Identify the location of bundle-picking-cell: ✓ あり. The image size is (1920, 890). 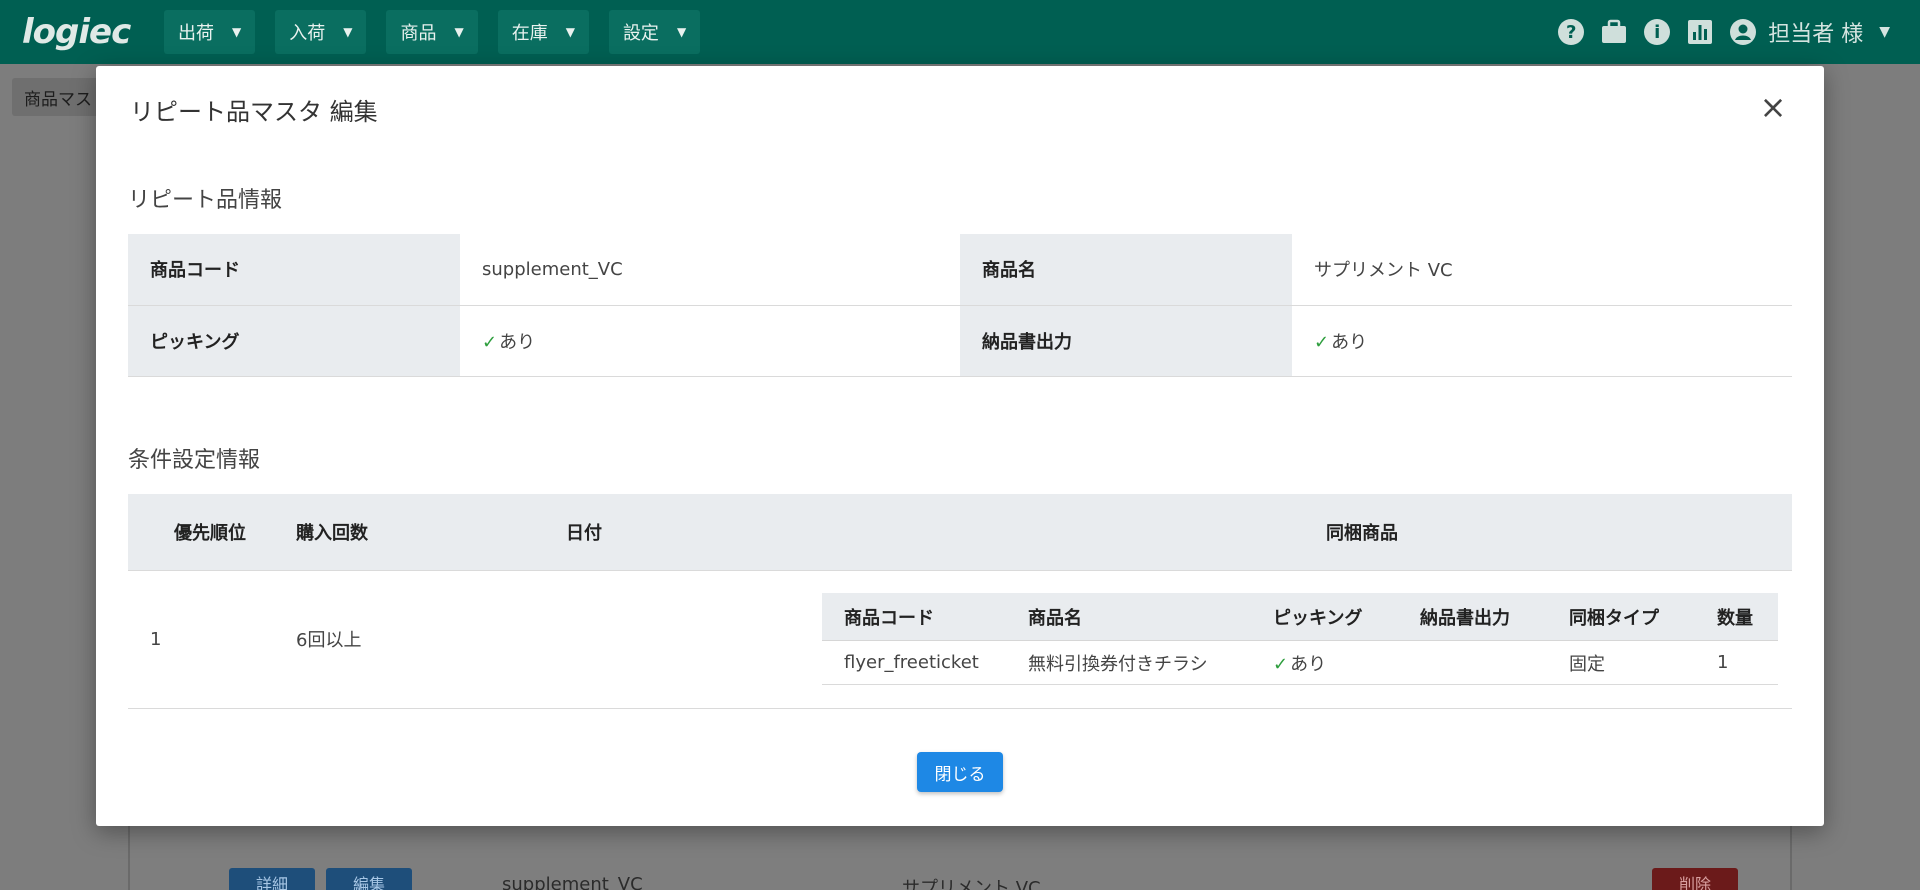
(1324, 663).